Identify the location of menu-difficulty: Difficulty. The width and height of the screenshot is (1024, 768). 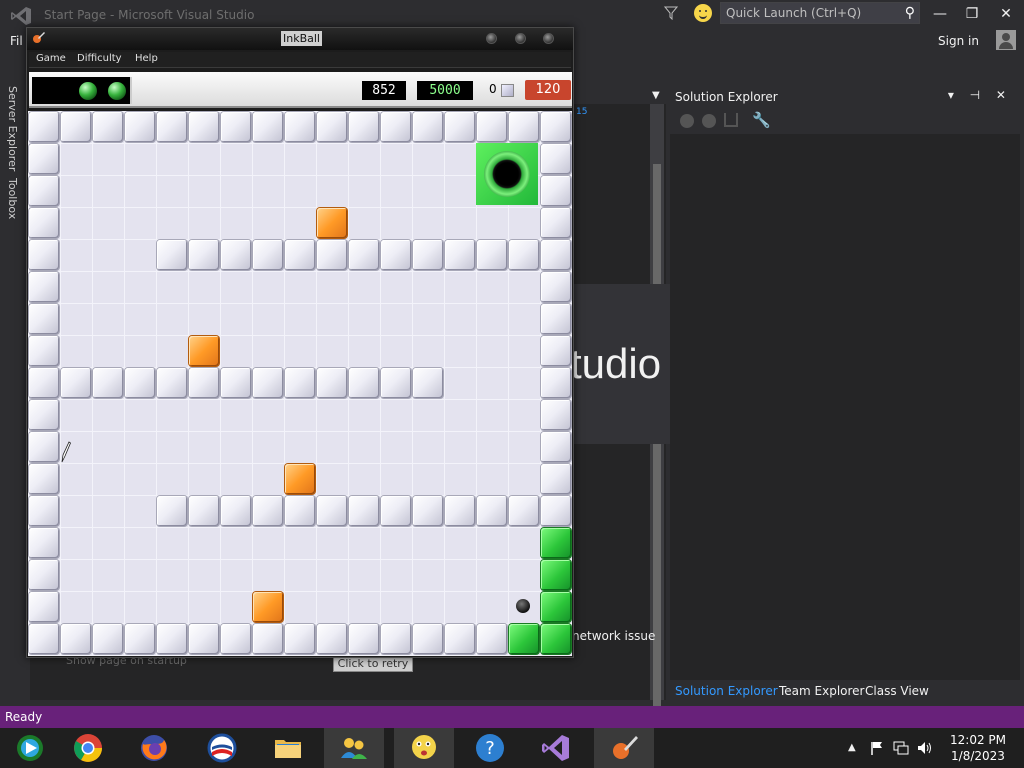
(99, 58).